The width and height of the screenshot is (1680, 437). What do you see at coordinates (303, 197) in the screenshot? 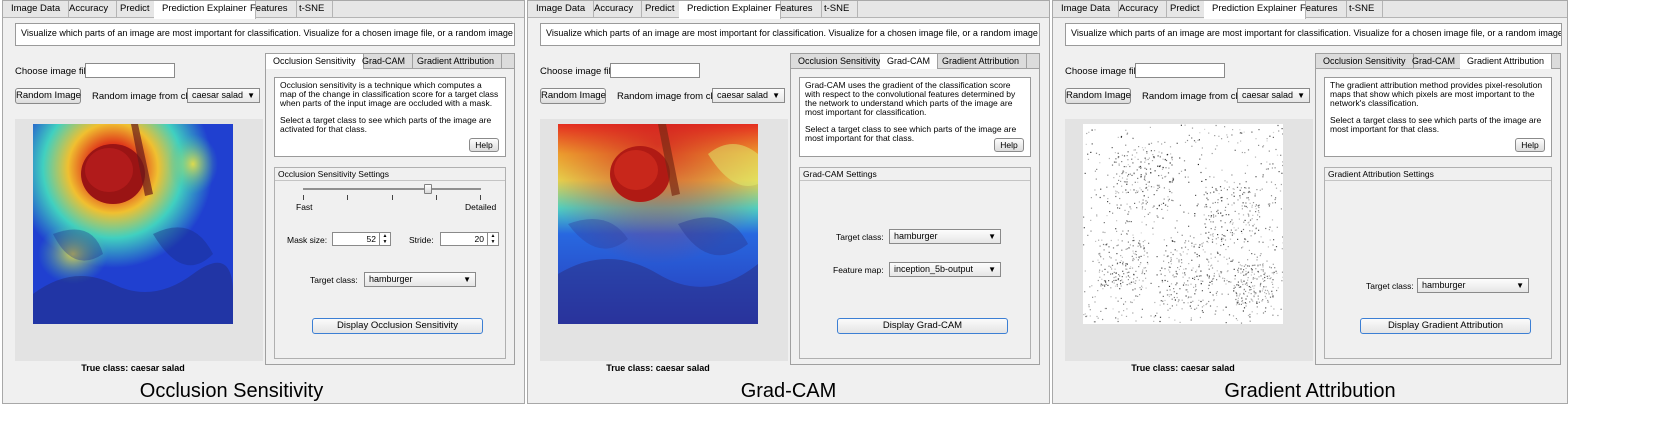
I see `slider-tick` at bounding box center [303, 197].